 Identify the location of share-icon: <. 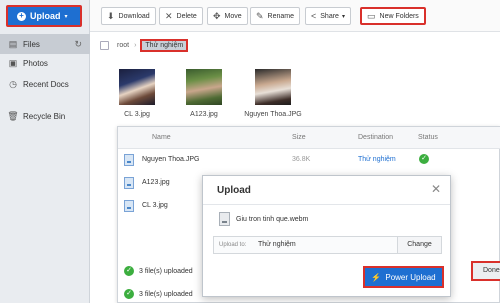
(314, 16).